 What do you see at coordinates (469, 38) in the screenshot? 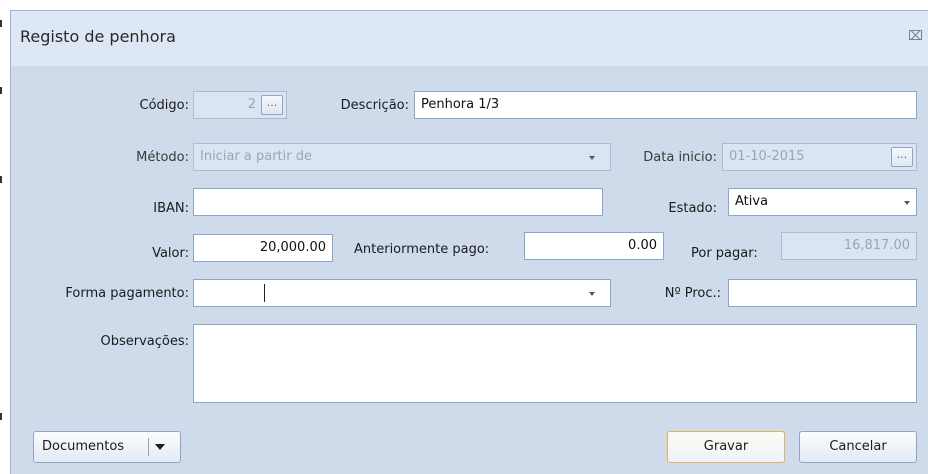
I see `title-bar: Registo de penhora ⌧` at bounding box center [469, 38].